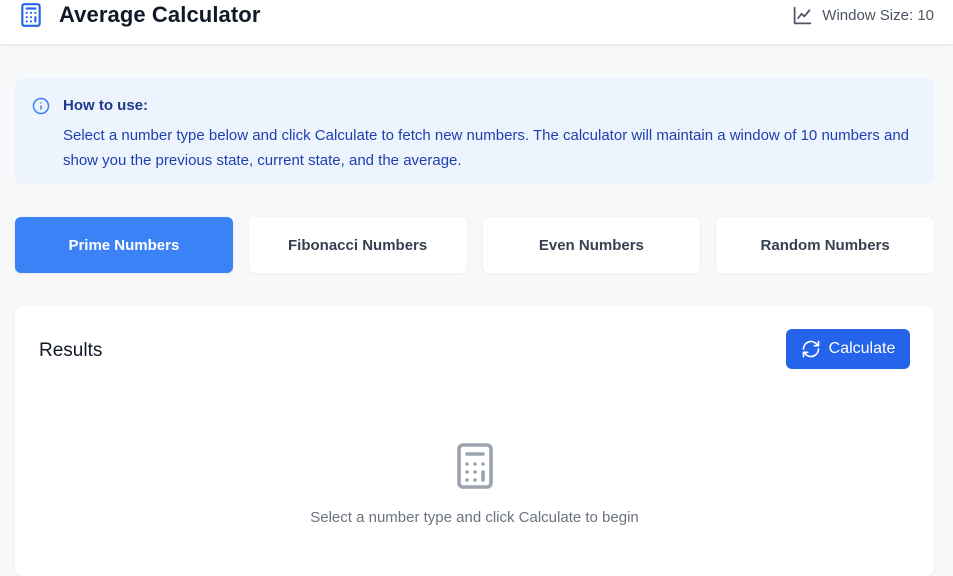 Image resolution: width=953 pixels, height=576 pixels. Describe the element at coordinates (878, 15) in the screenshot. I see `window-size-label: Window Size: 10` at that location.